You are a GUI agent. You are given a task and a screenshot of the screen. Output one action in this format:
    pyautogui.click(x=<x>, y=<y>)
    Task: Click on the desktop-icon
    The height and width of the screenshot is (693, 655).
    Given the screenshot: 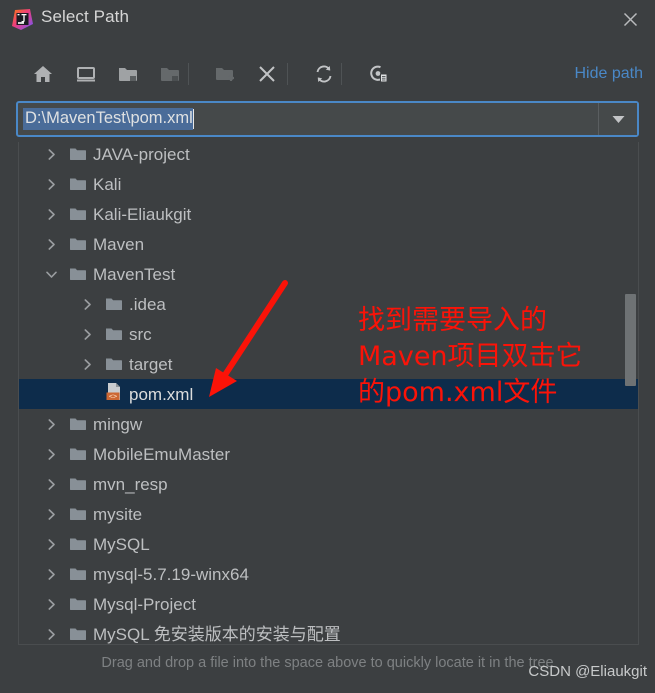 What is the action you would take?
    pyautogui.click(x=86, y=74)
    